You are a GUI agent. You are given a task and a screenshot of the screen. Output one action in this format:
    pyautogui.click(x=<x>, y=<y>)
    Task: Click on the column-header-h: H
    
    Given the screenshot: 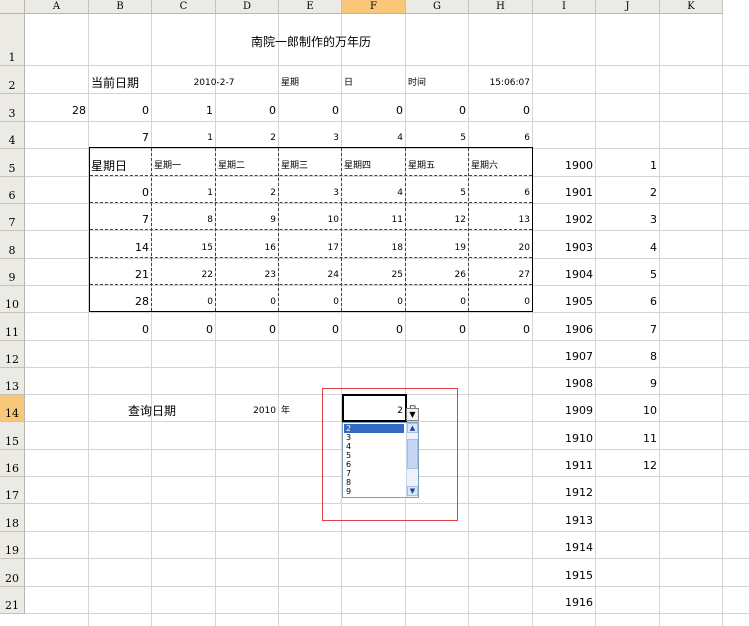 What is the action you would take?
    pyautogui.click(x=501, y=7)
    